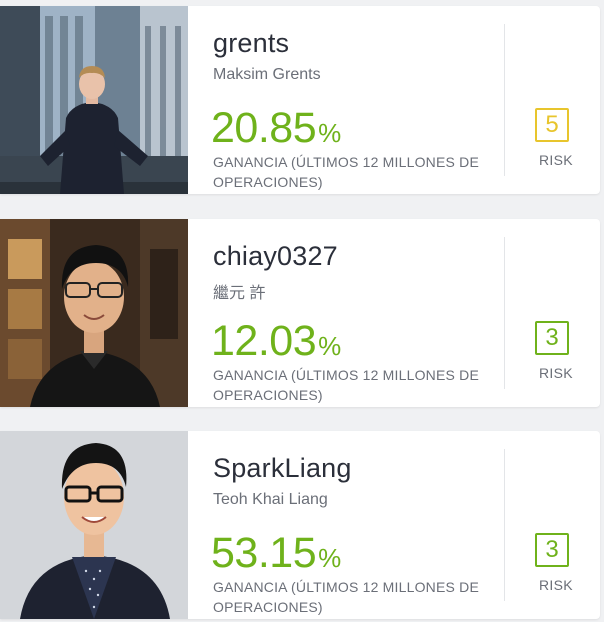 This screenshot has height=622, width=604. What do you see at coordinates (264, 553) in the screenshot?
I see `gain-number: 53.15` at bounding box center [264, 553].